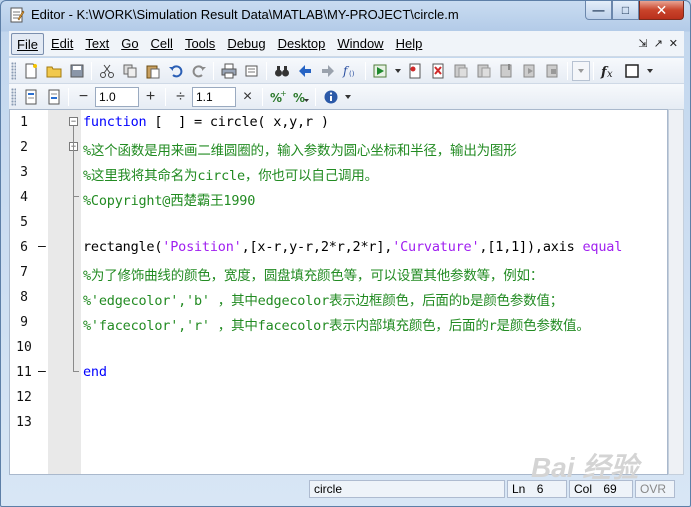 Image resolution: width=691 pixels, height=507 pixels. What do you see at coordinates (632, 71) in the screenshot?
I see `layout-button` at bounding box center [632, 71].